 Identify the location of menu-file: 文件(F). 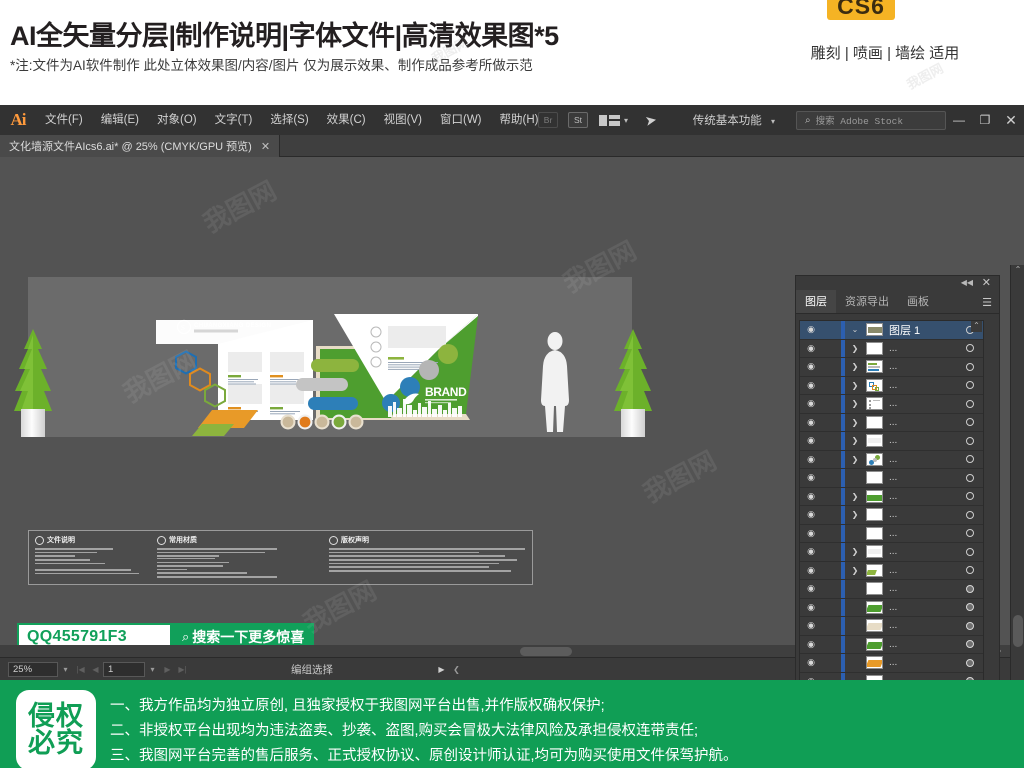
(64, 120).